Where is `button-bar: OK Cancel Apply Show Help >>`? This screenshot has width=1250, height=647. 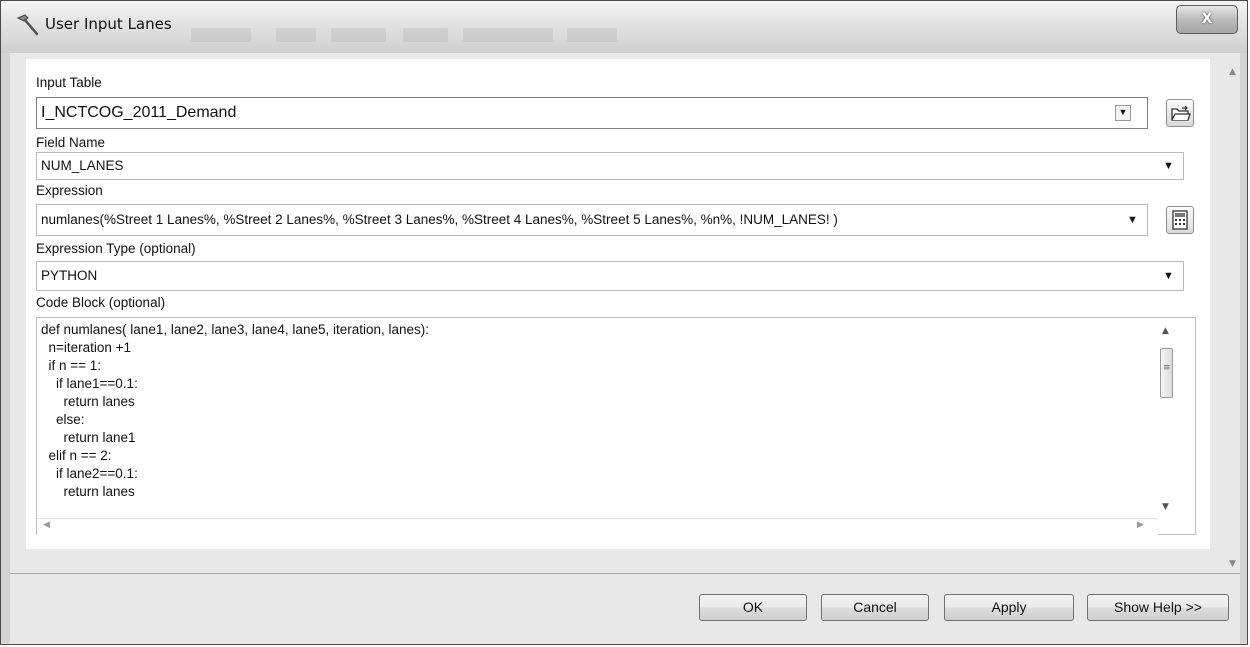
button-bar: OK Cancel Apply Show Help >> is located at coordinates (625, 608).